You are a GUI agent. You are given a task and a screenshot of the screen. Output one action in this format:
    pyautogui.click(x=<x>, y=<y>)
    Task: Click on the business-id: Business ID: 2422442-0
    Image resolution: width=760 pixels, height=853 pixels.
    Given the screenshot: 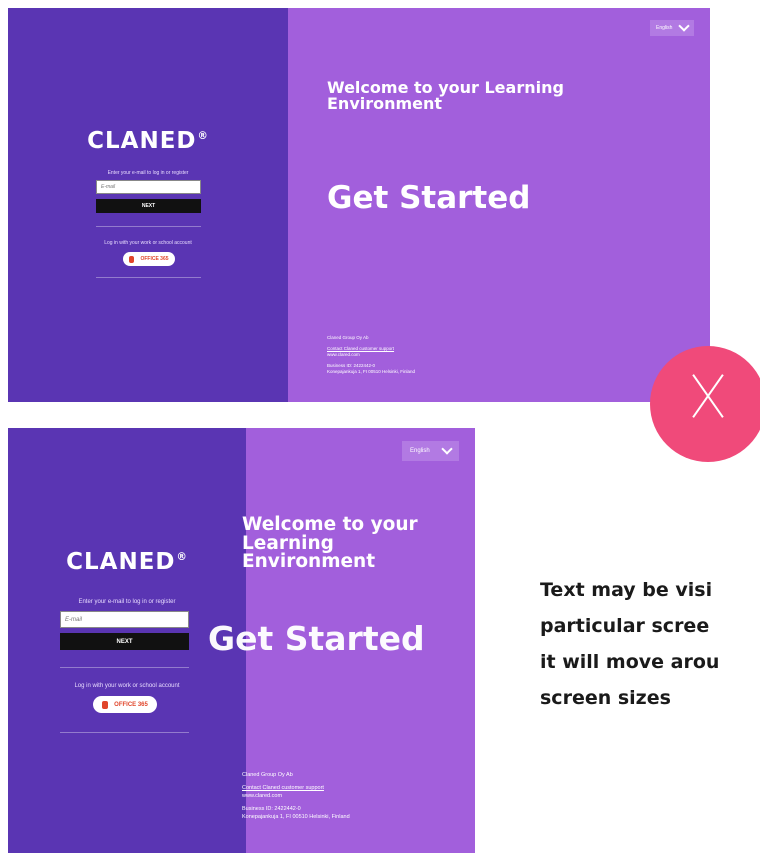 What is the action you would take?
    pyautogui.click(x=271, y=809)
    